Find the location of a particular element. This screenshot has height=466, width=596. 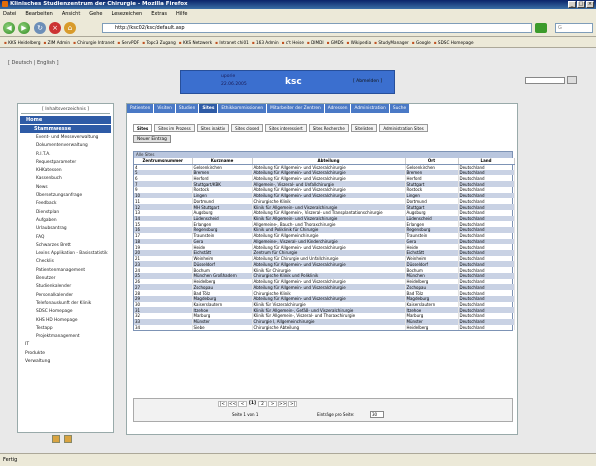

sidebar-item: R.I.T.A. is located at coordinates (65, 155).